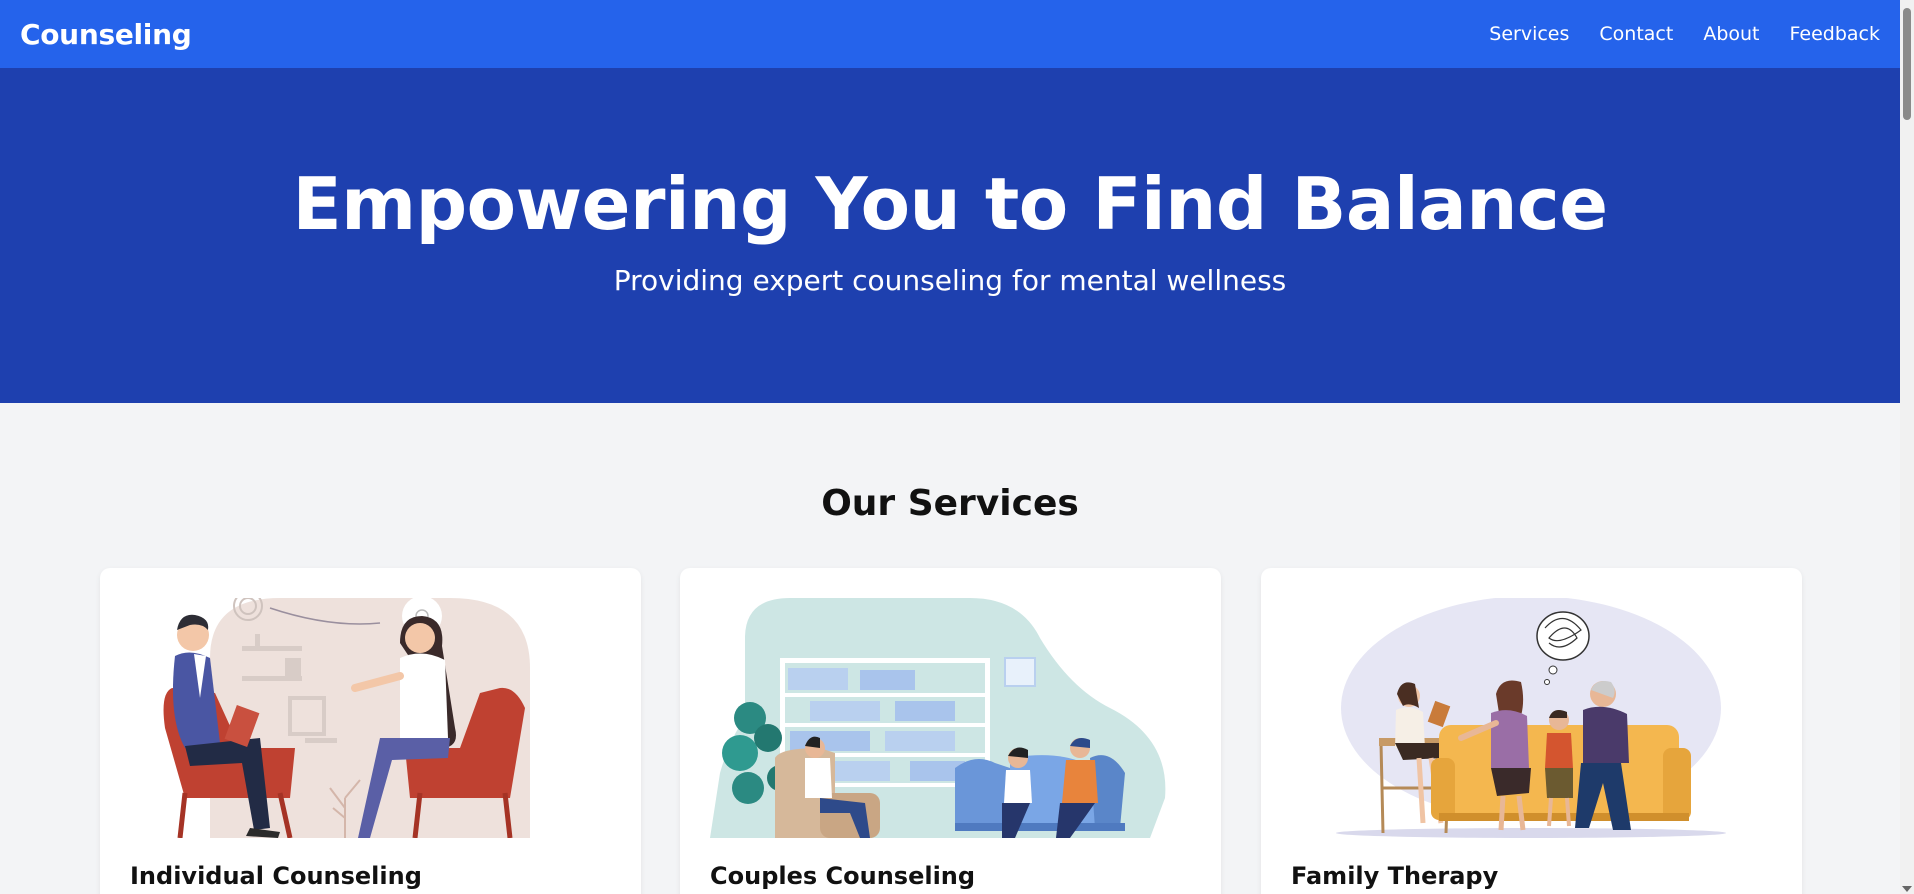 This screenshot has width=1914, height=894. What do you see at coordinates (950, 204) in the screenshot?
I see `hero-title: Empowering You to Find Balance` at bounding box center [950, 204].